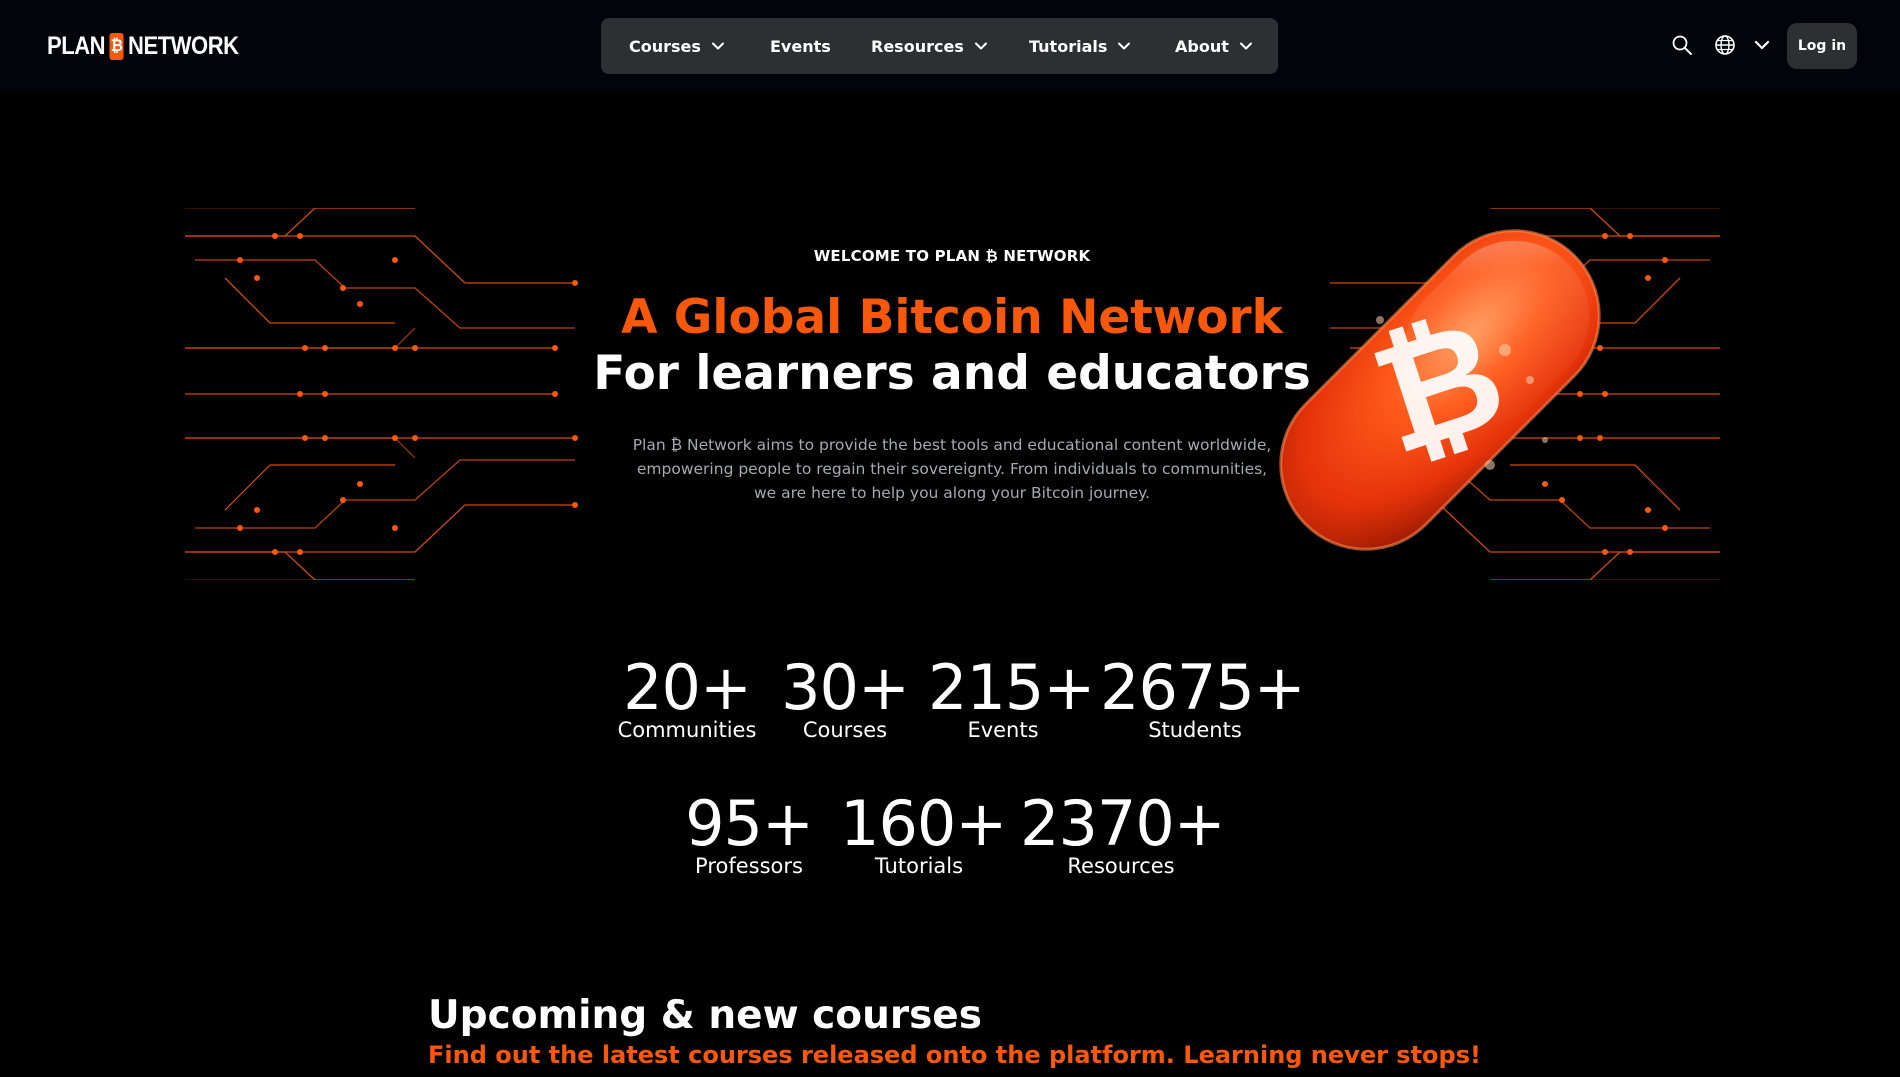 This screenshot has width=1900, height=1077. I want to click on stat-value: 30+, so click(845, 687).